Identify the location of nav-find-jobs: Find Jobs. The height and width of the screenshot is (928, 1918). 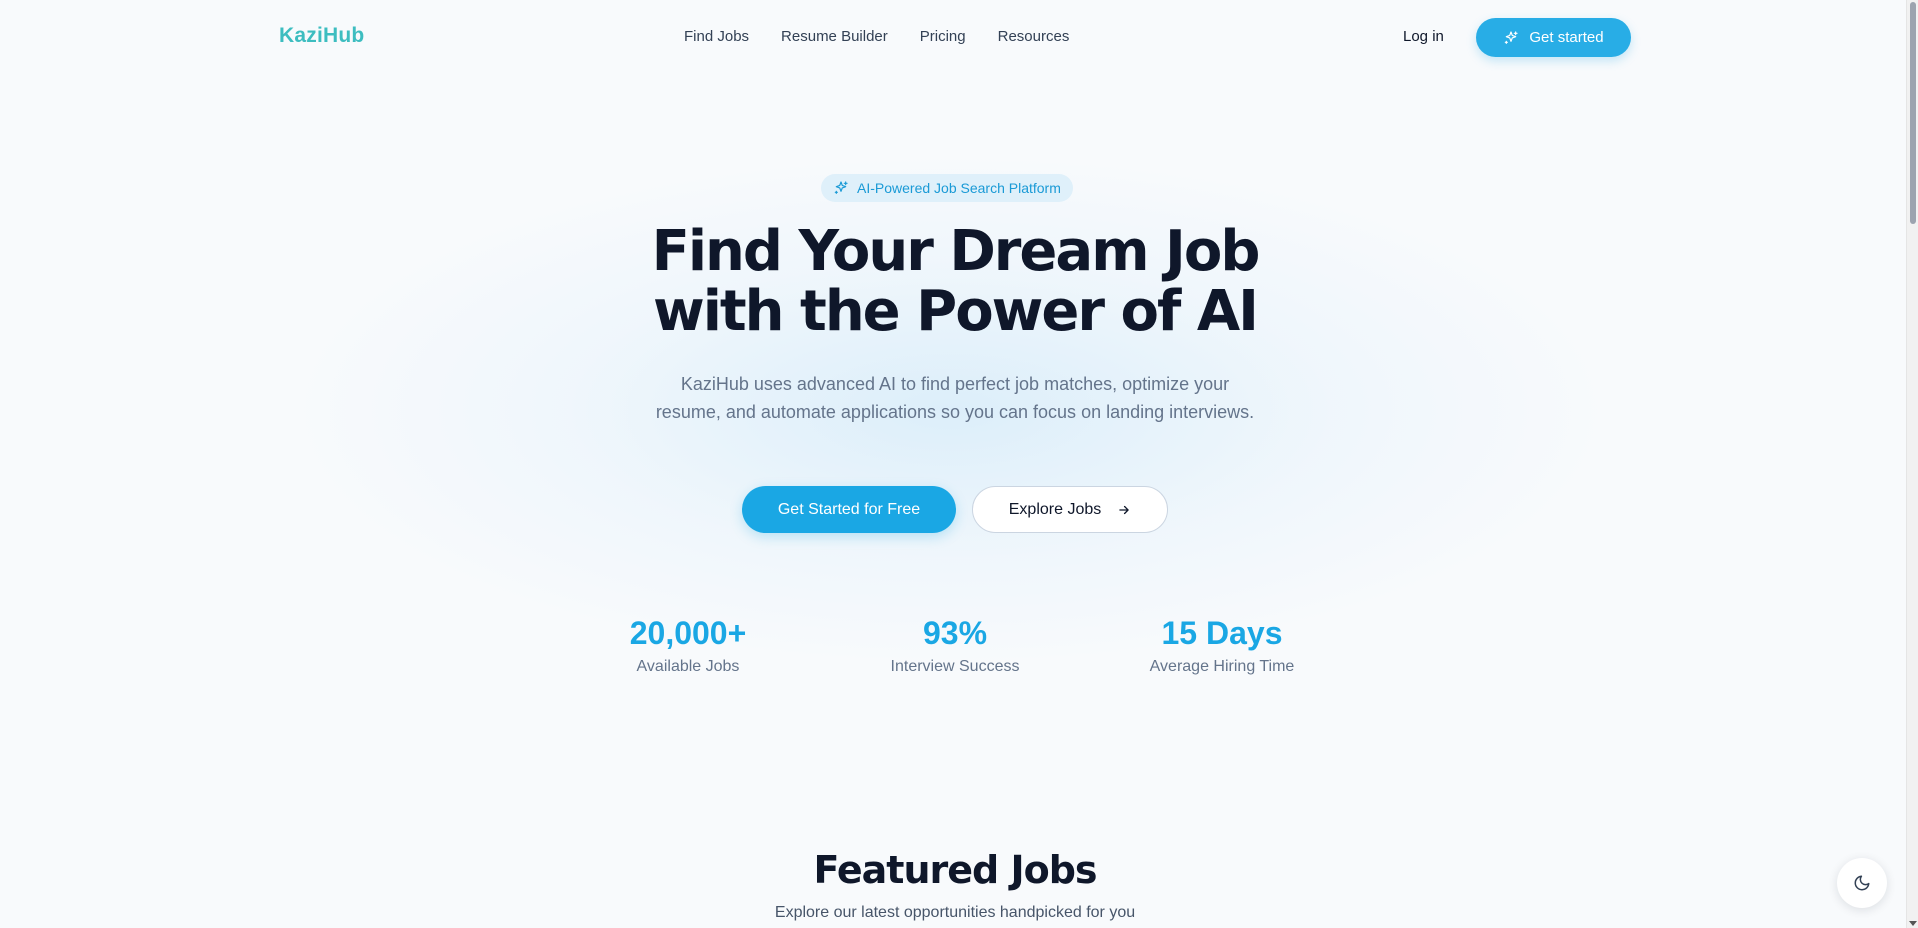
(716, 36).